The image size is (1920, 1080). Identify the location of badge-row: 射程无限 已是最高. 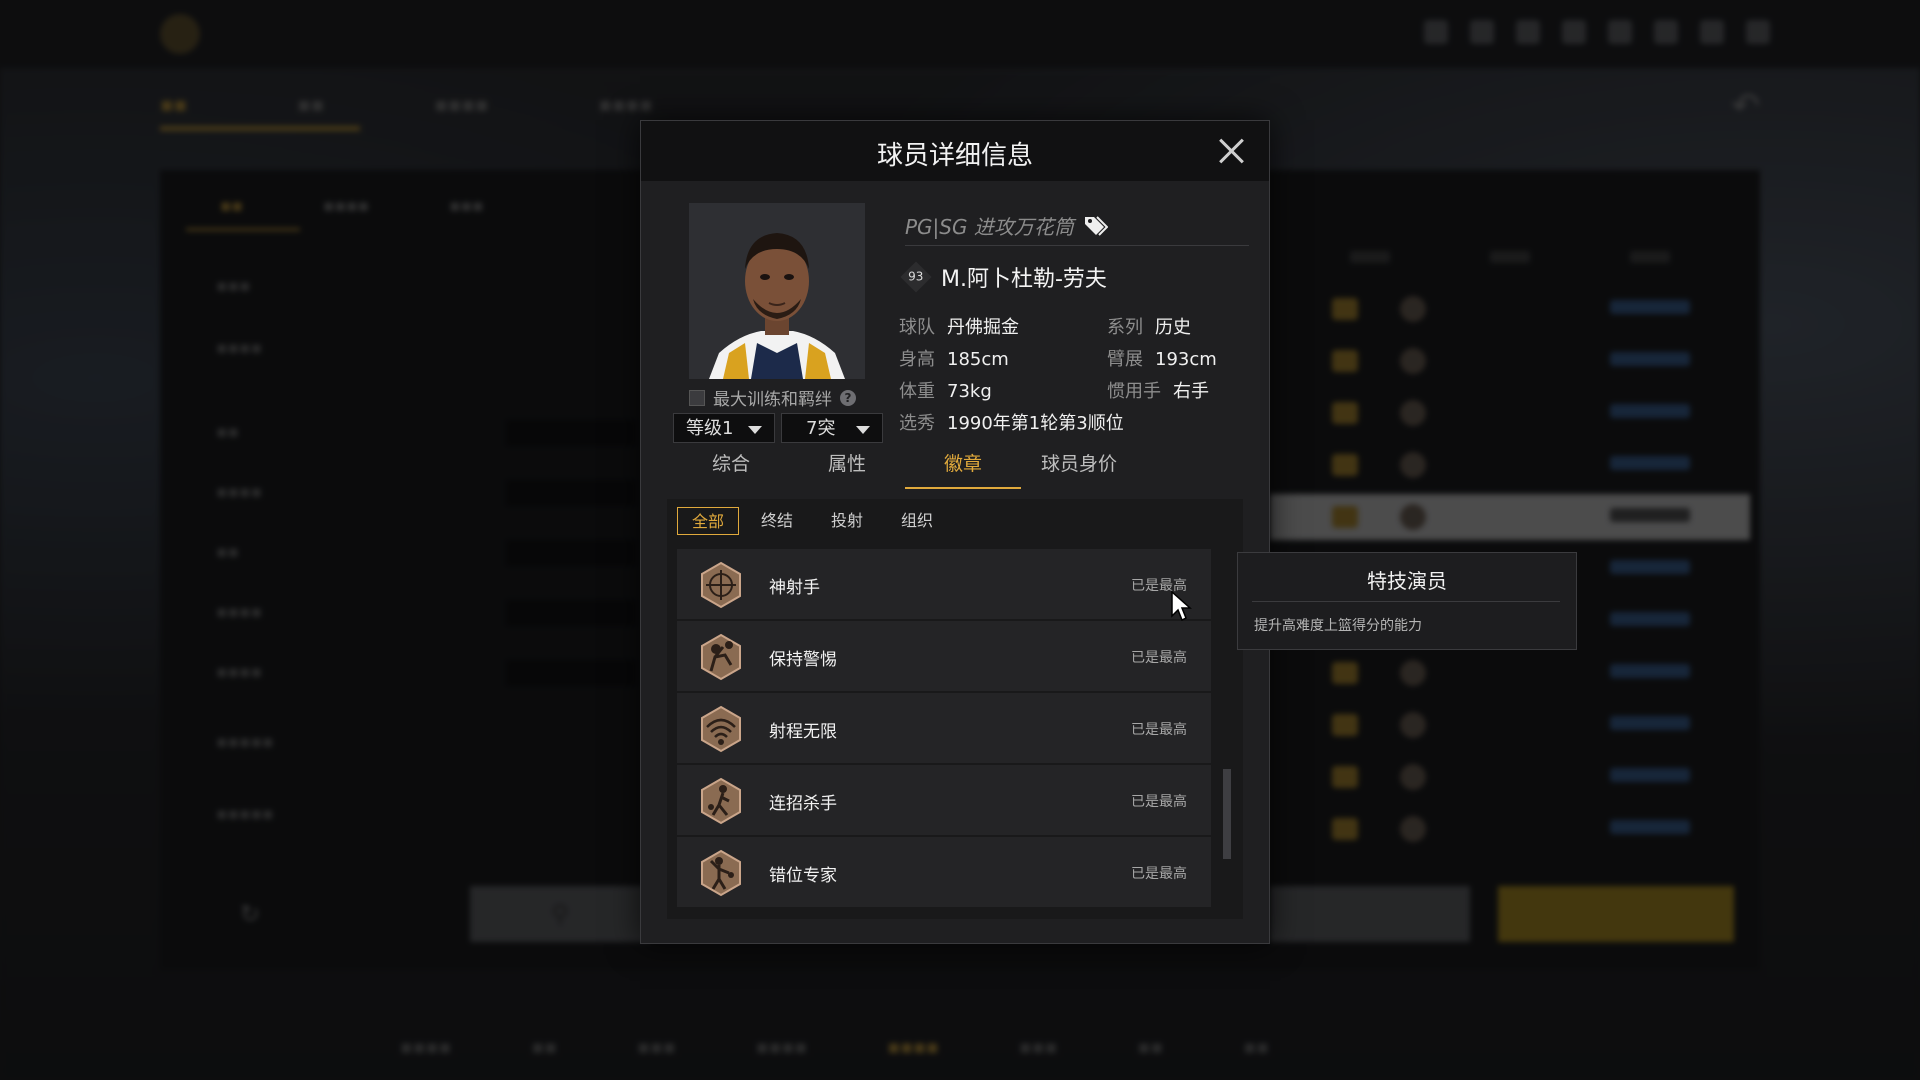
(944, 729).